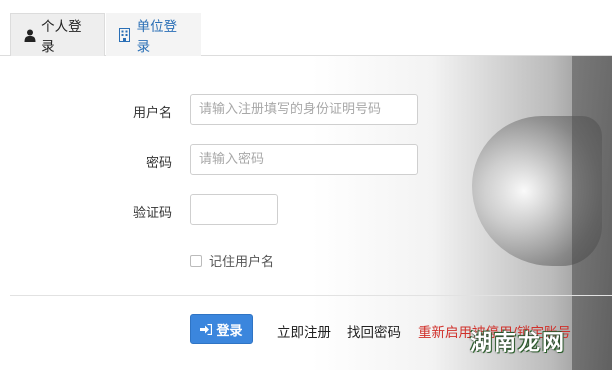  I want to click on recover-password-link: 找回密码, so click(374, 331).